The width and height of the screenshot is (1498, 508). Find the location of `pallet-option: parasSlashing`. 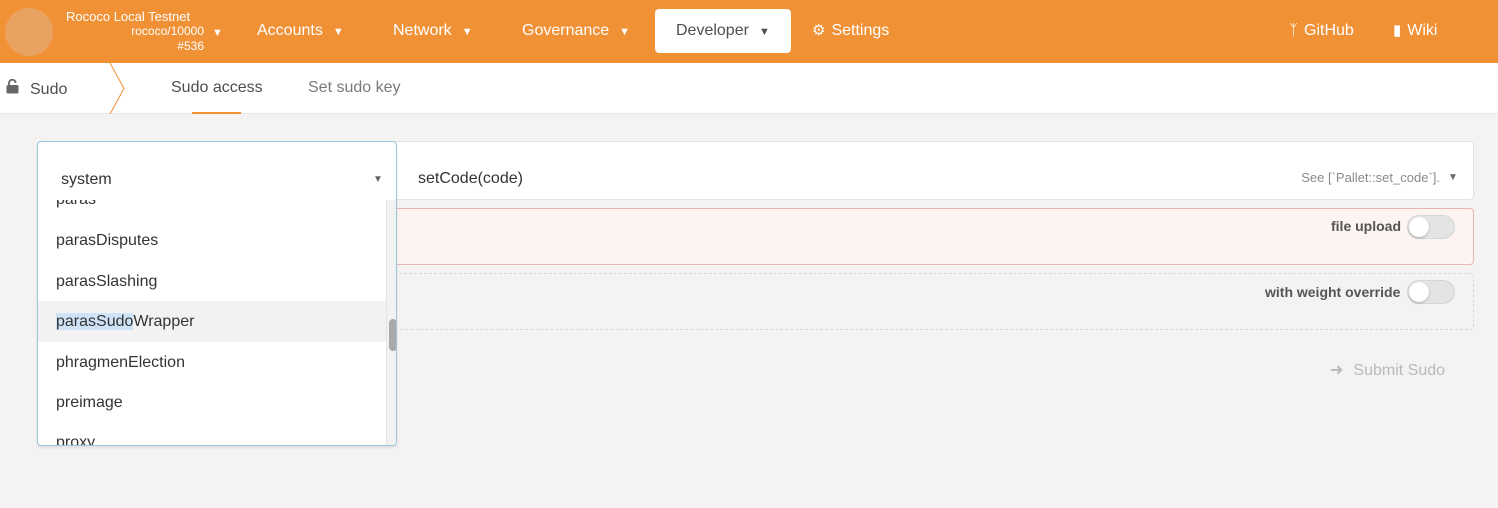

pallet-option: parasSlashing is located at coordinates (212, 281).